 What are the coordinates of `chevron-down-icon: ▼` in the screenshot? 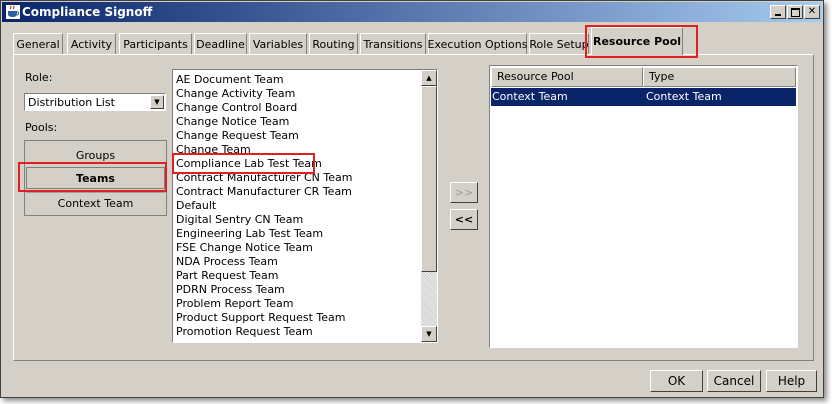 It's located at (157, 102).